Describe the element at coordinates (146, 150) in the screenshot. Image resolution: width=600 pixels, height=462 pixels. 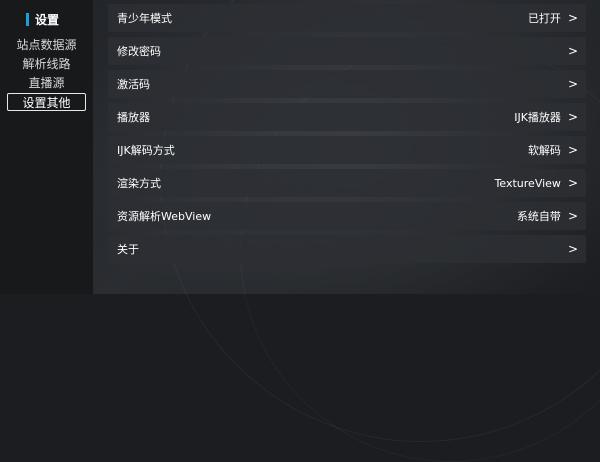
I see `setting-label: IJK解码方式` at that location.